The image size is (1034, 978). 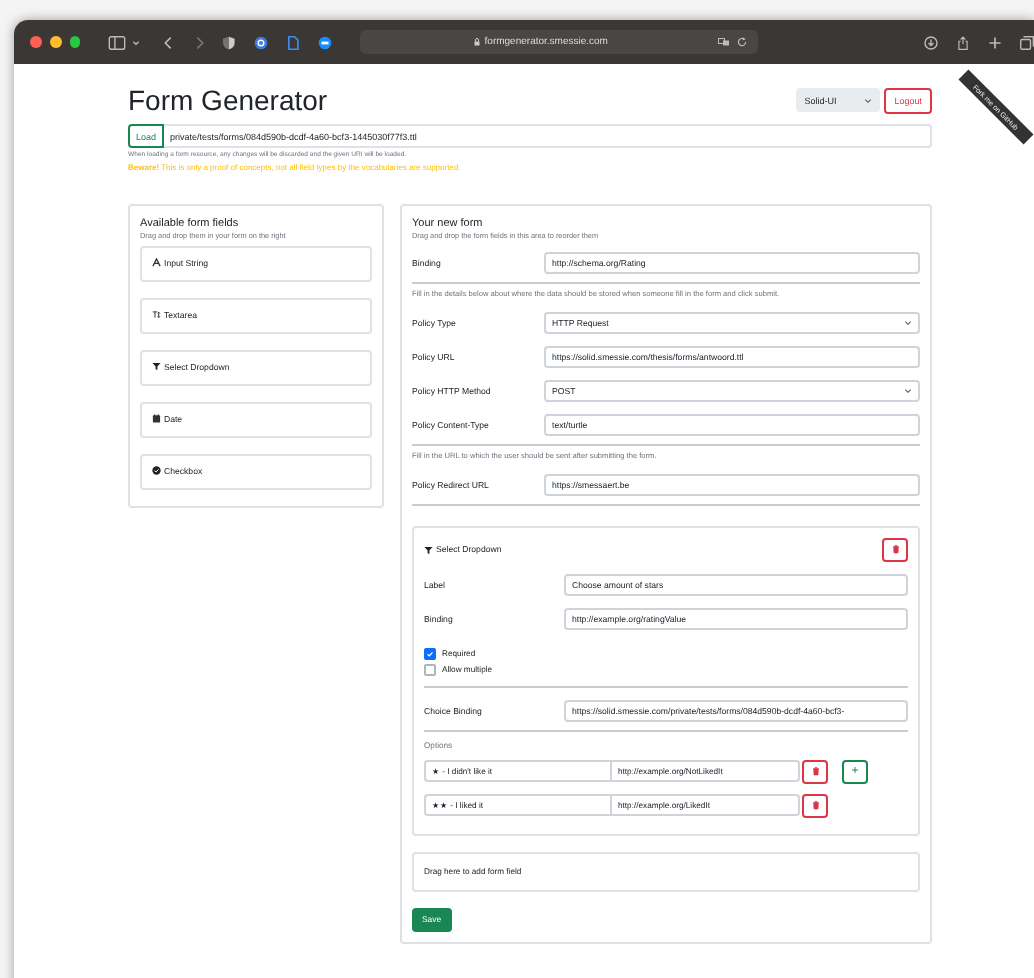 I want to click on download-icon, so click(x=931, y=42).